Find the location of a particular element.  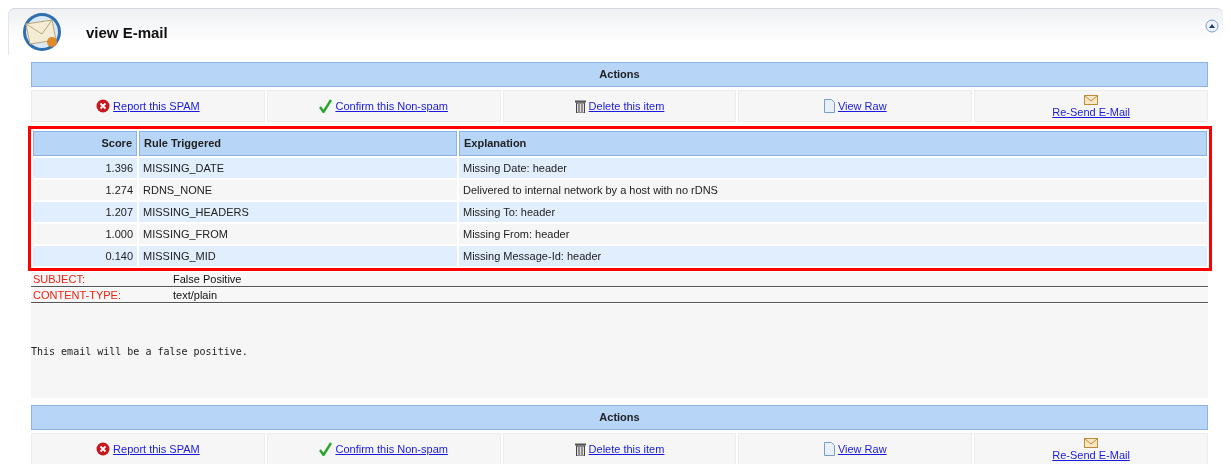

table-cell: MISSING_MID is located at coordinates (298, 256).